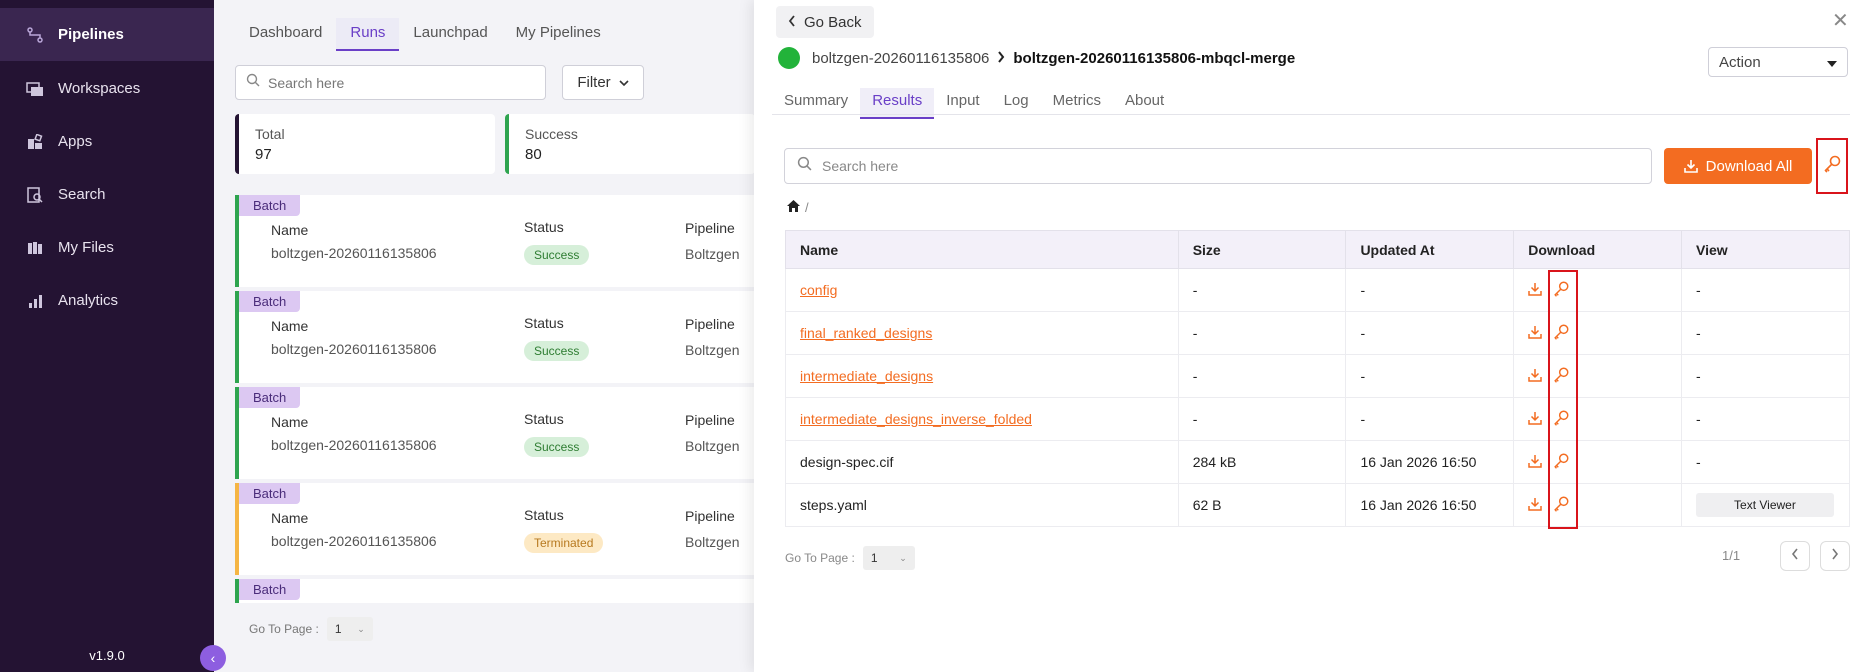  Describe the element at coordinates (495, 591) in the screenshot. I see `run-card: Batch` at that location.